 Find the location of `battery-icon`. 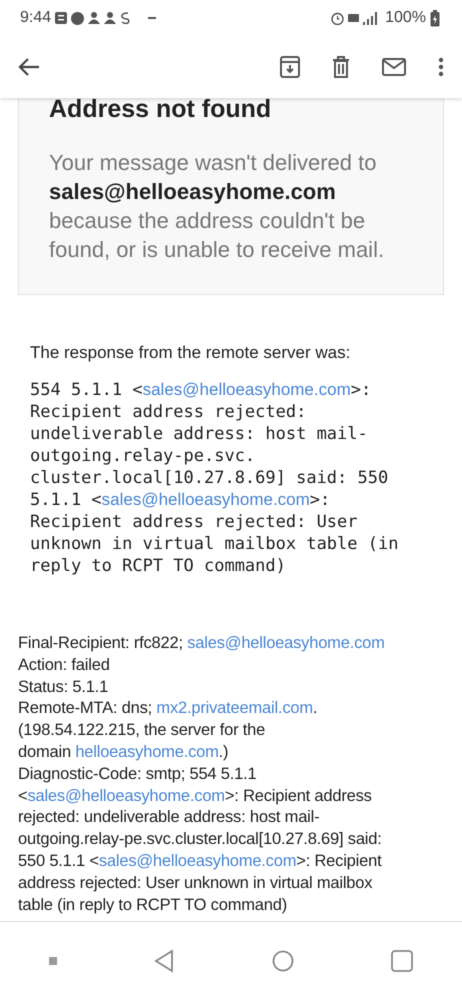

battery-icon is located at coordinates (435, 18).